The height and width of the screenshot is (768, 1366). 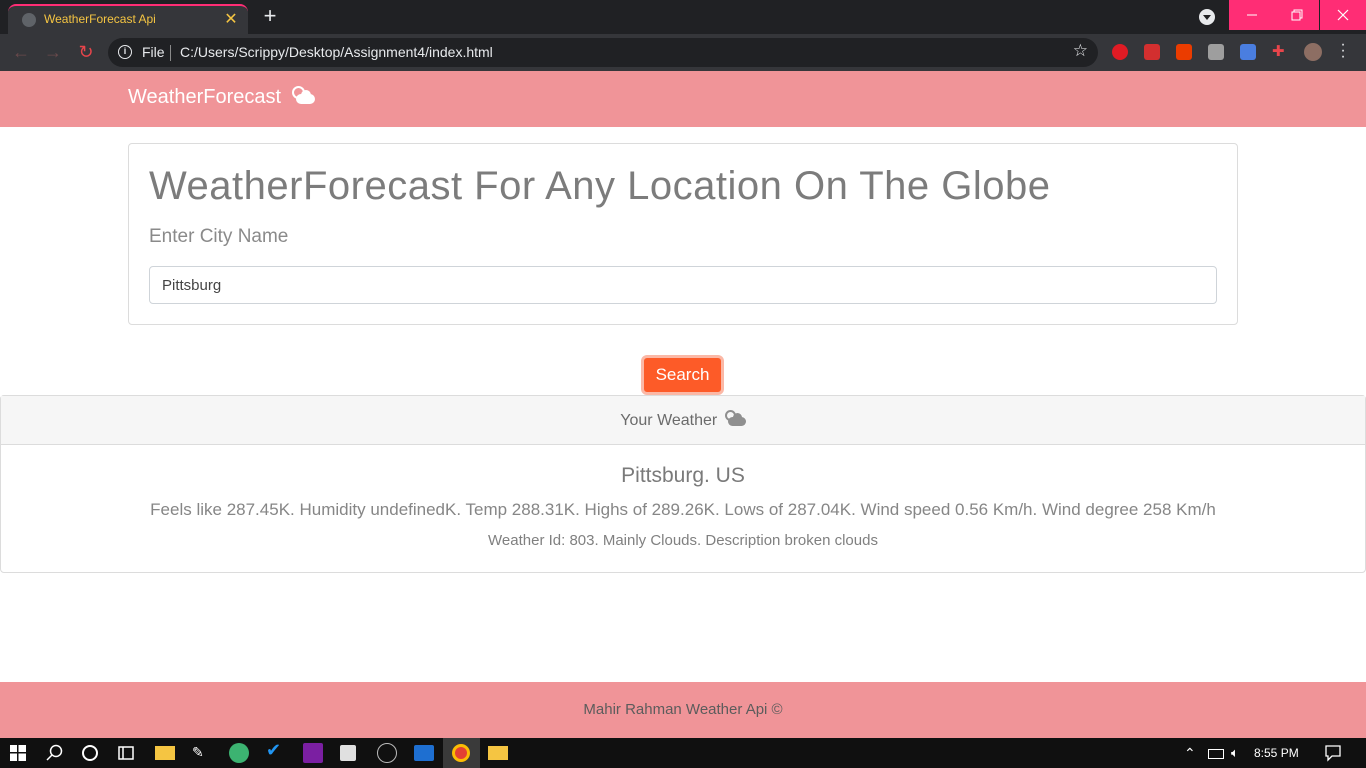 I want to click on lastpass-extension-icon, so click(x=1152, y=52).